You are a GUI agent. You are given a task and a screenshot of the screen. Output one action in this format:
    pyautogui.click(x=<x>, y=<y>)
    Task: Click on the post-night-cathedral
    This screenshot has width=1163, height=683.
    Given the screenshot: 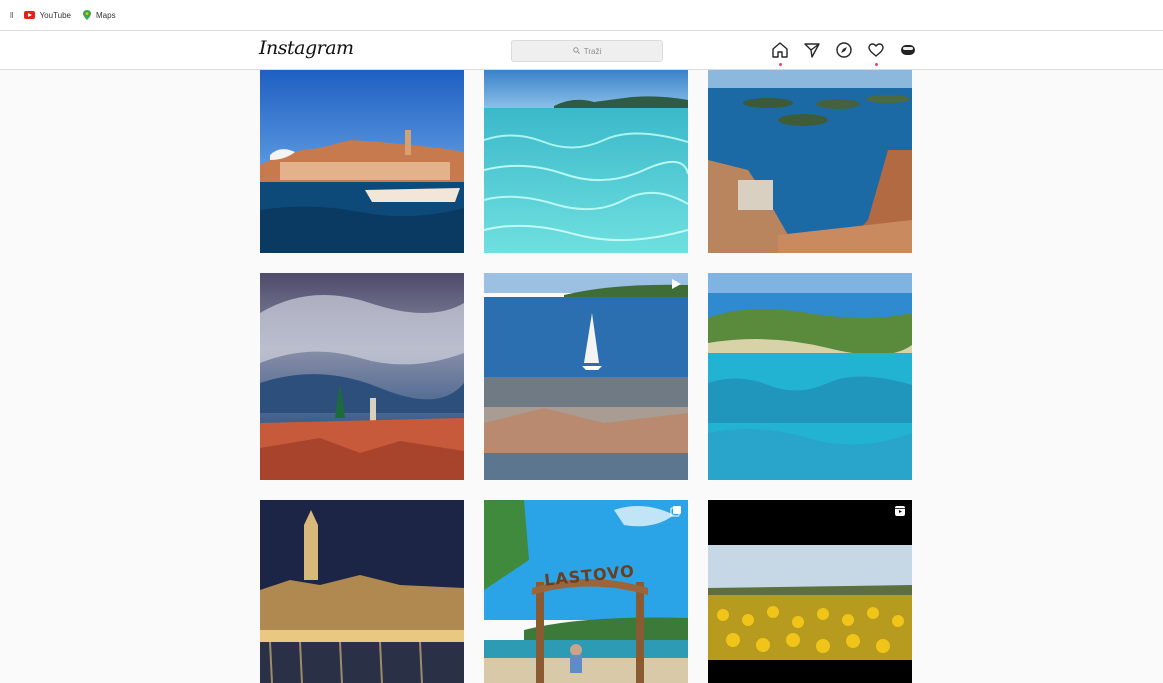 What is the action you would take?
    pyautogui.click(x=362, y=591)
    